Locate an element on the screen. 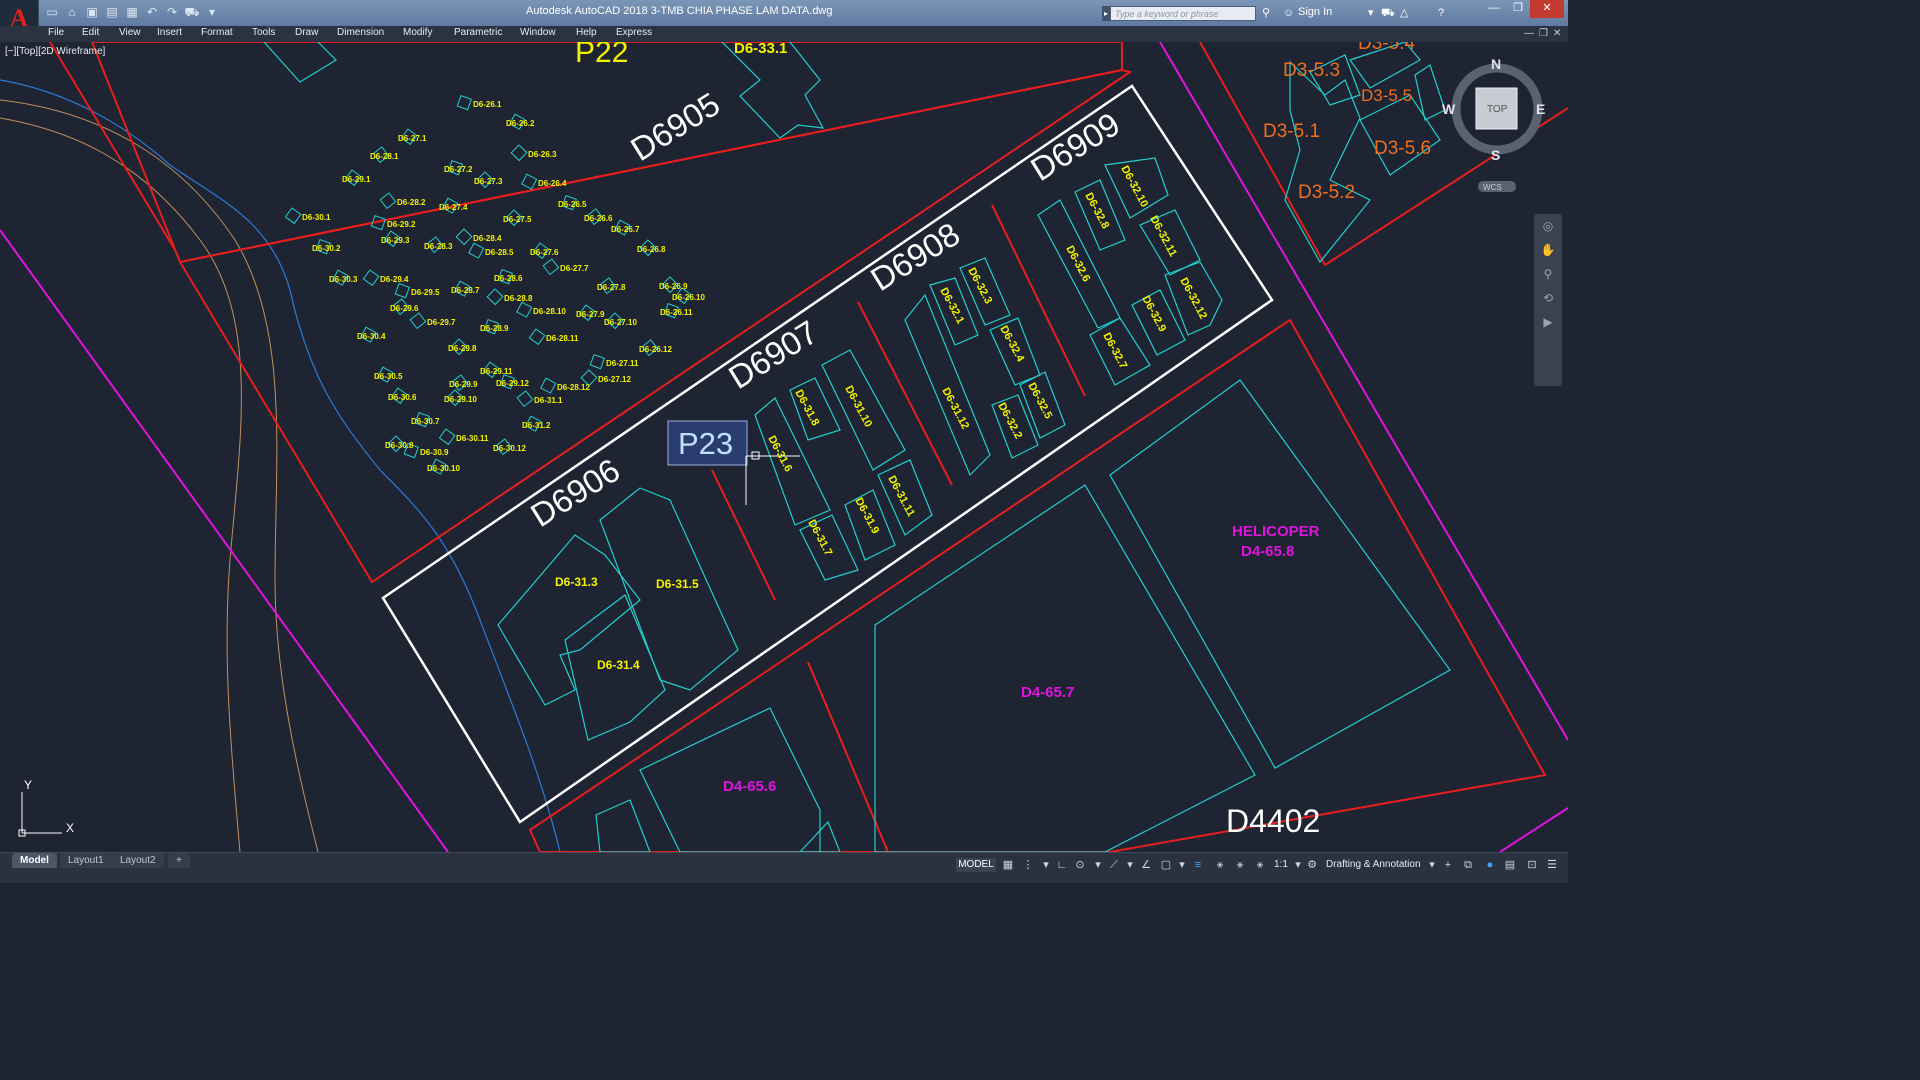 This screenshot has height=1080, width=1920. undo-icon: ↶ is located at coordinates (152, 12).